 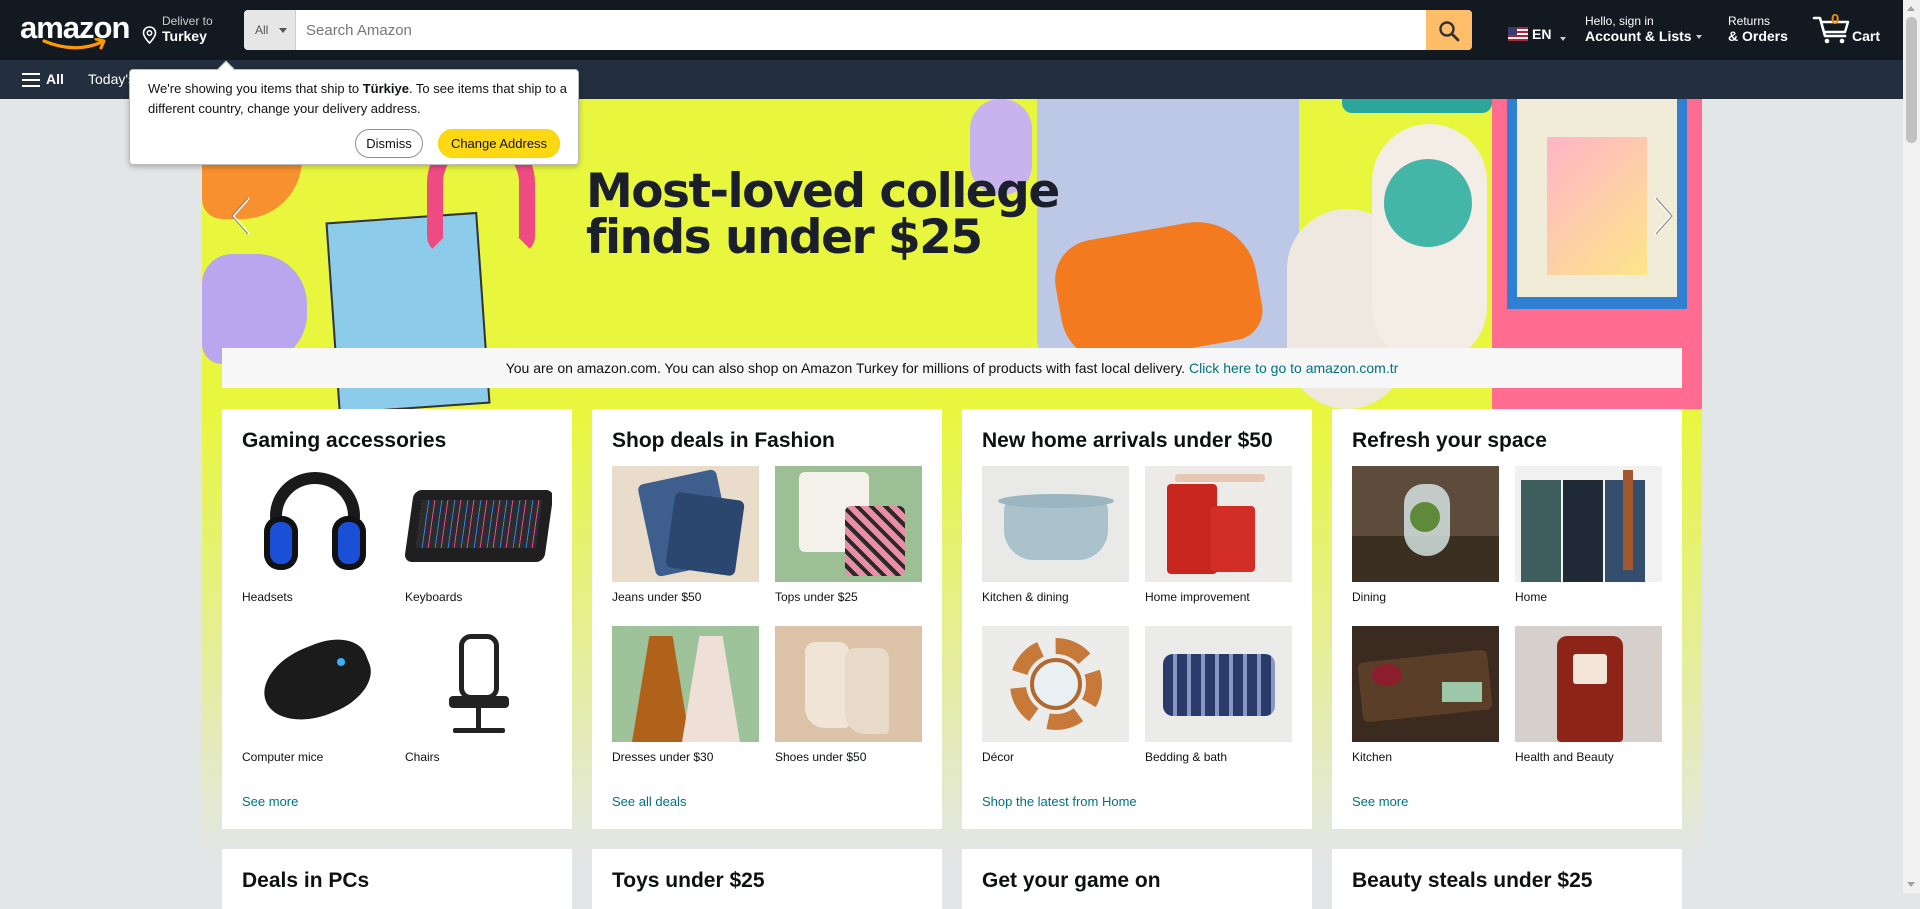 What do you see at coordinates (1425, 524) in the screenshot?
I see `dining-image` at bounding box center [1425, 524].